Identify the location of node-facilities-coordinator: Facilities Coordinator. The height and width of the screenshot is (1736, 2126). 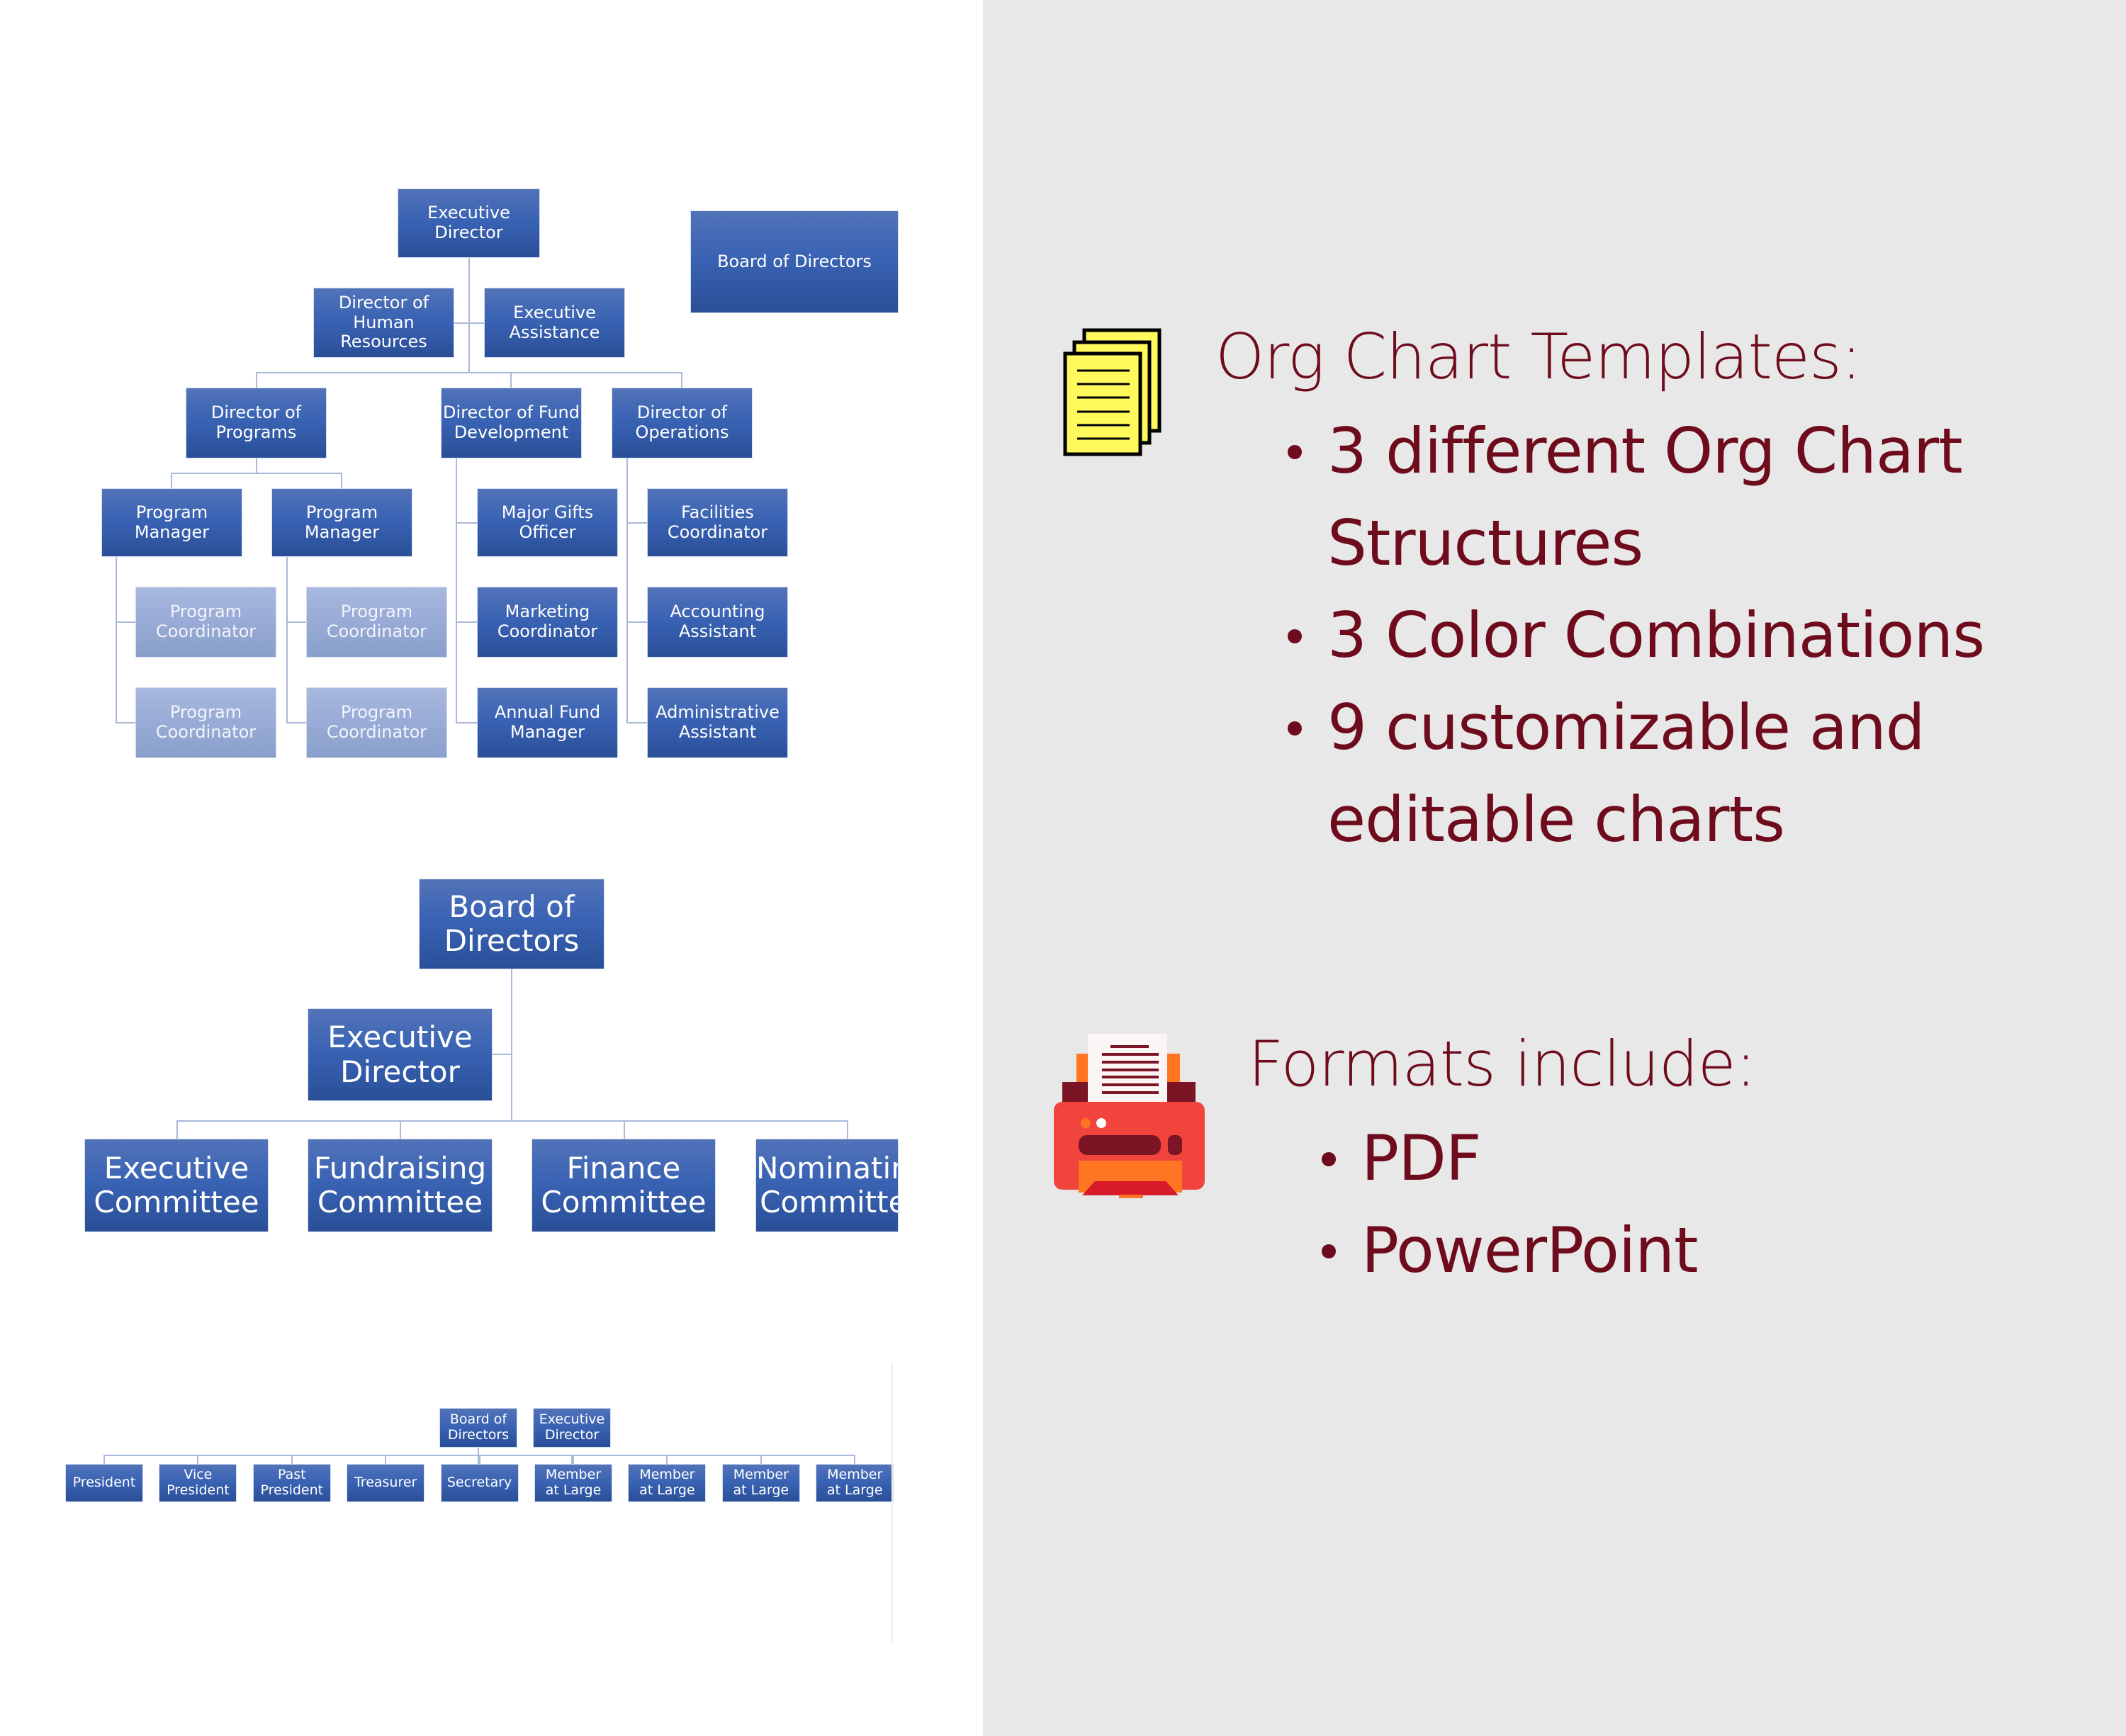
(717, 522).